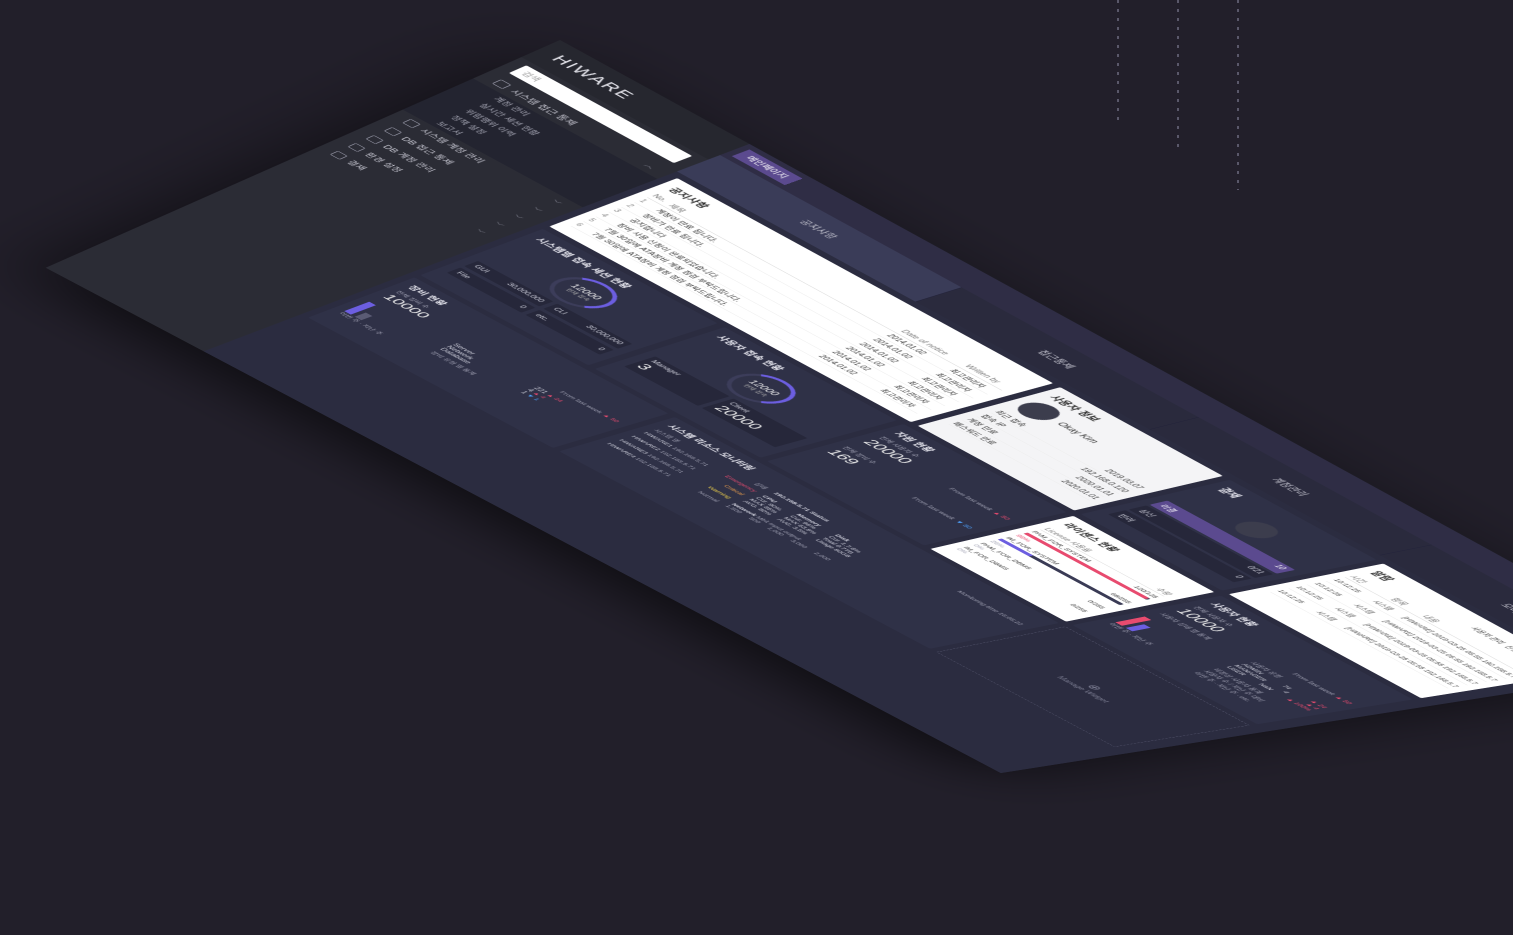  What do you see at coordinates (1238, 577) in the screenshot?
I see `approval-count: 0` at bounding box center [1238, 577].